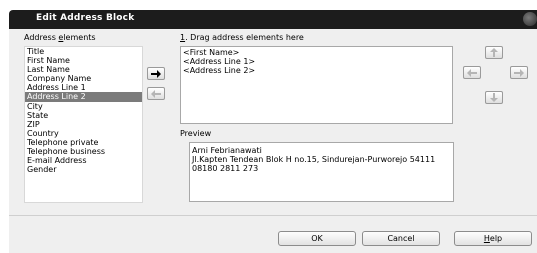 The height and width of the screenshot is (253, 537). I want to click on list-item: First Name, so click(83, 60).